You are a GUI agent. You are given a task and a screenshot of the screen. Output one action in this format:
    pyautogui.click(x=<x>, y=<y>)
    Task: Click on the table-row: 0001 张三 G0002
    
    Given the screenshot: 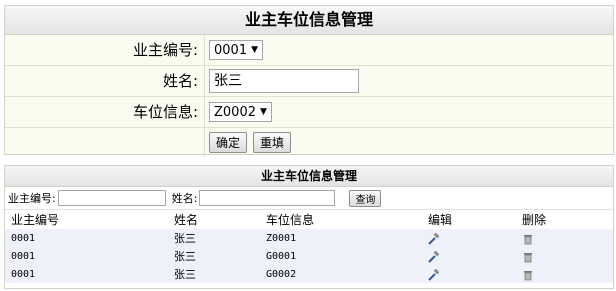 What is the action you would take?
    pyautogui.click(x=309, y=274)
    